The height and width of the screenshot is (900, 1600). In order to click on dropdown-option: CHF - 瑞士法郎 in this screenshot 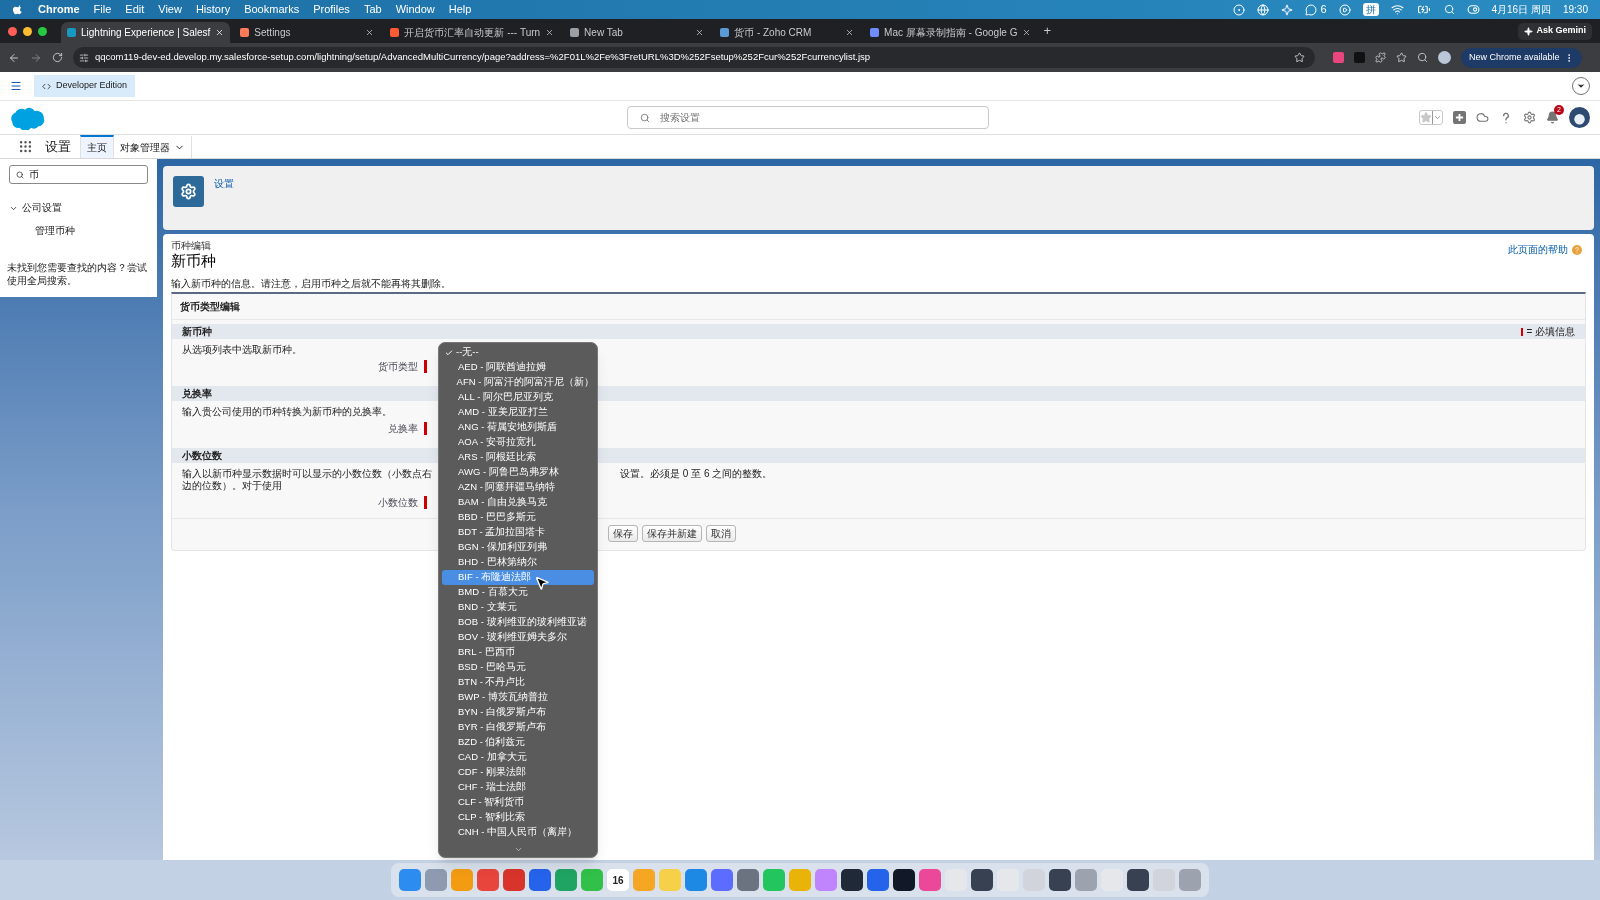, I will do `click(518, 787)`.